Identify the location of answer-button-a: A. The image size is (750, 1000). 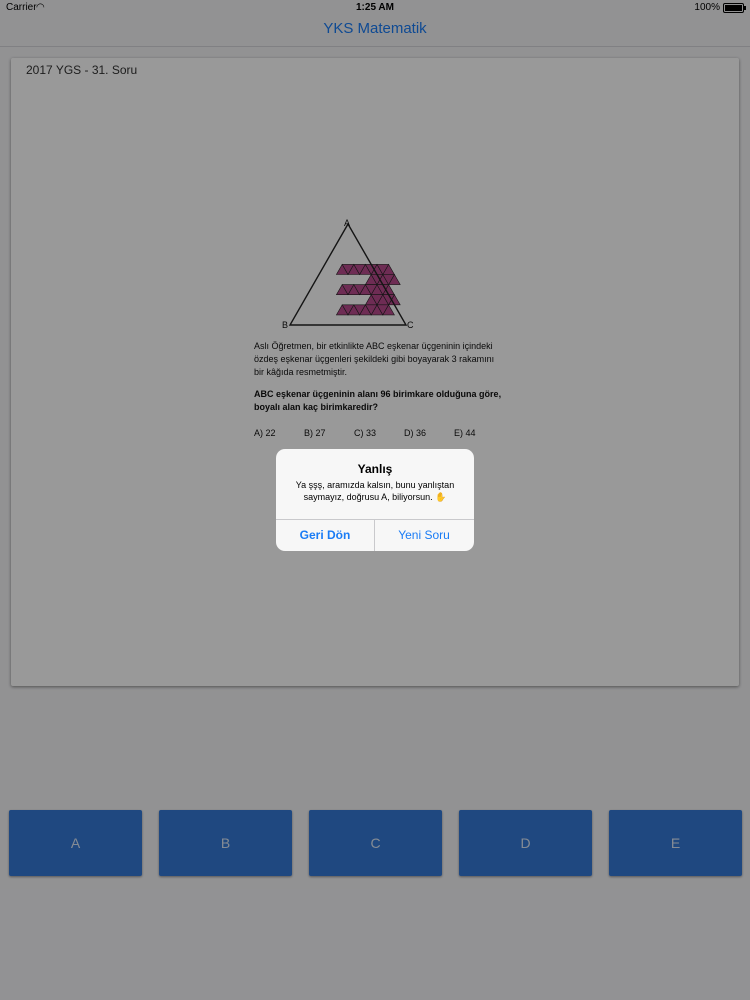
(75, 843).